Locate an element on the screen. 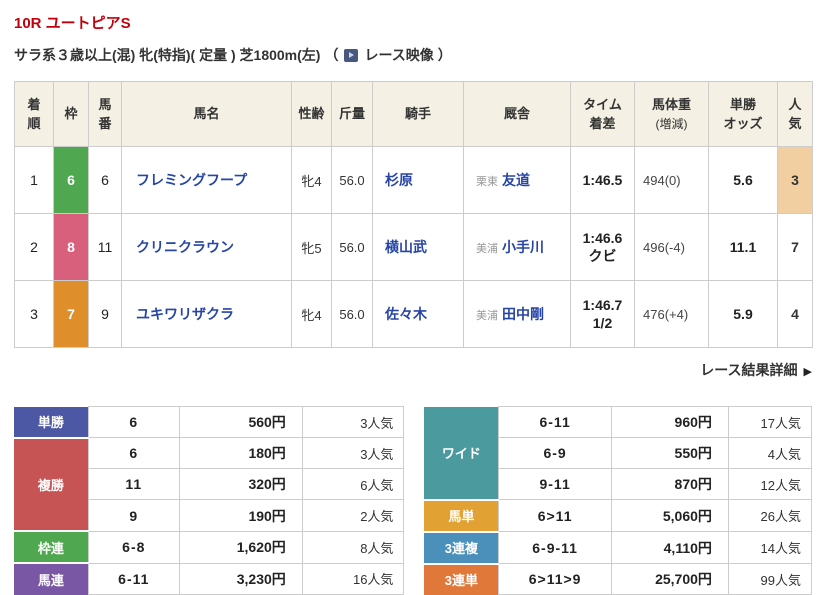  horse-name-cell: クリニクラウン is located at coordinates (206, 247).